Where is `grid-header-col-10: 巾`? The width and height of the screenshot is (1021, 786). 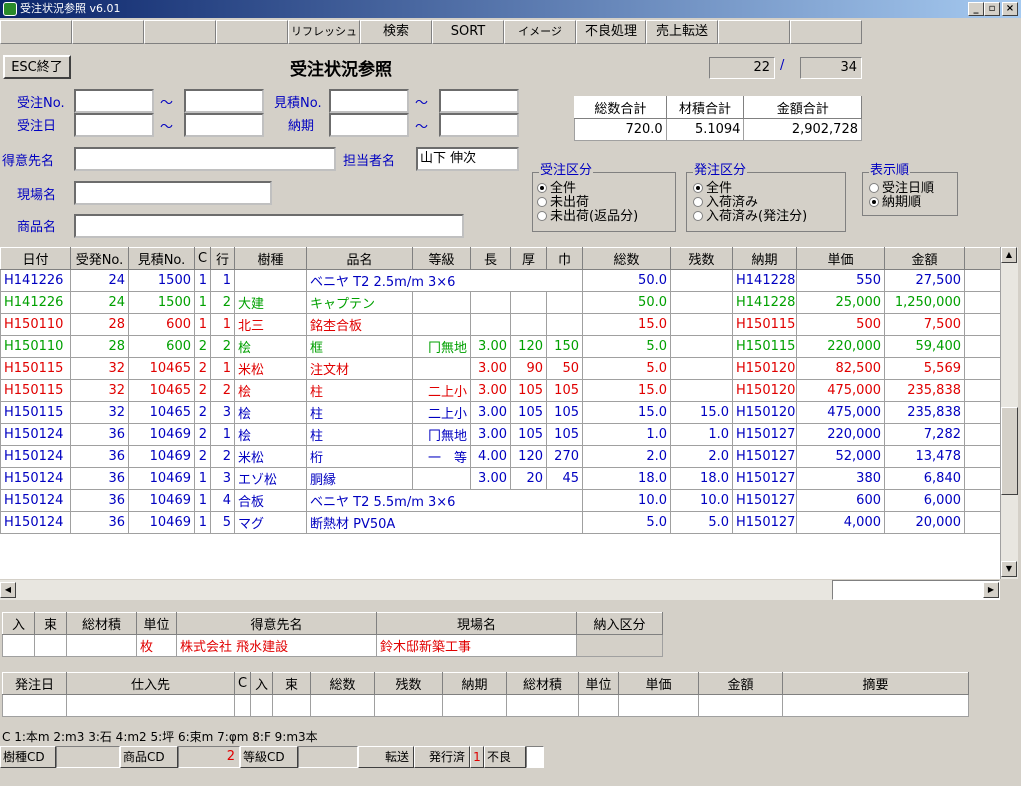 grid-header-col-10: 巾 is located at coordinates (564, 258).